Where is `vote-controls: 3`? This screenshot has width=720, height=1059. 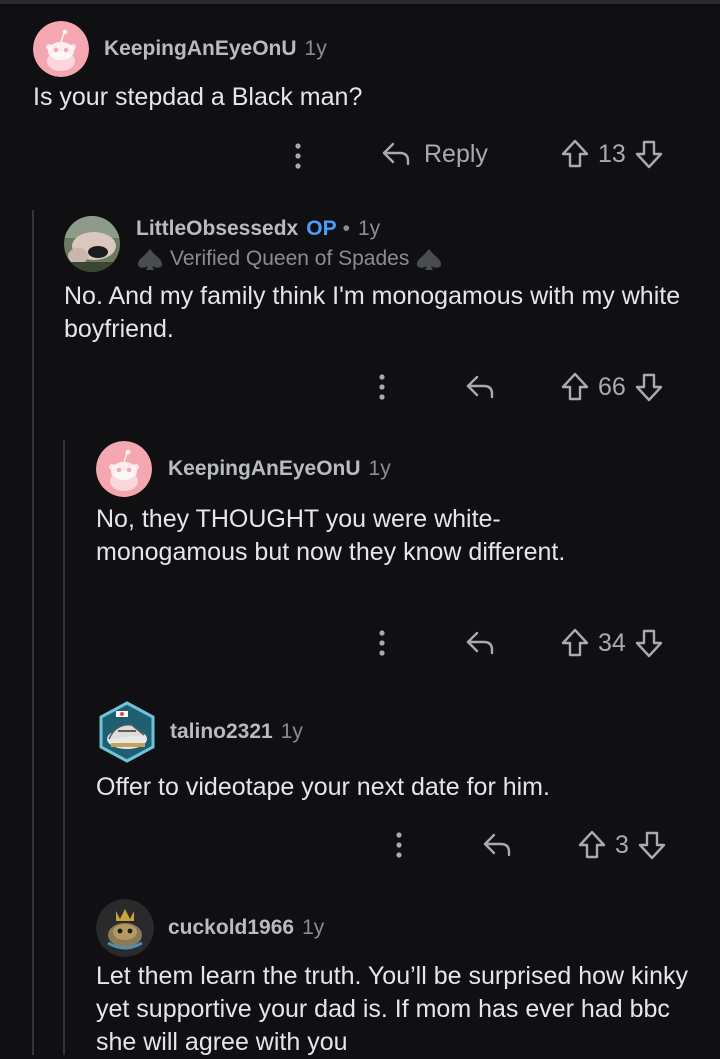
vote-controls: 3 is located at coordinates (622, 845).